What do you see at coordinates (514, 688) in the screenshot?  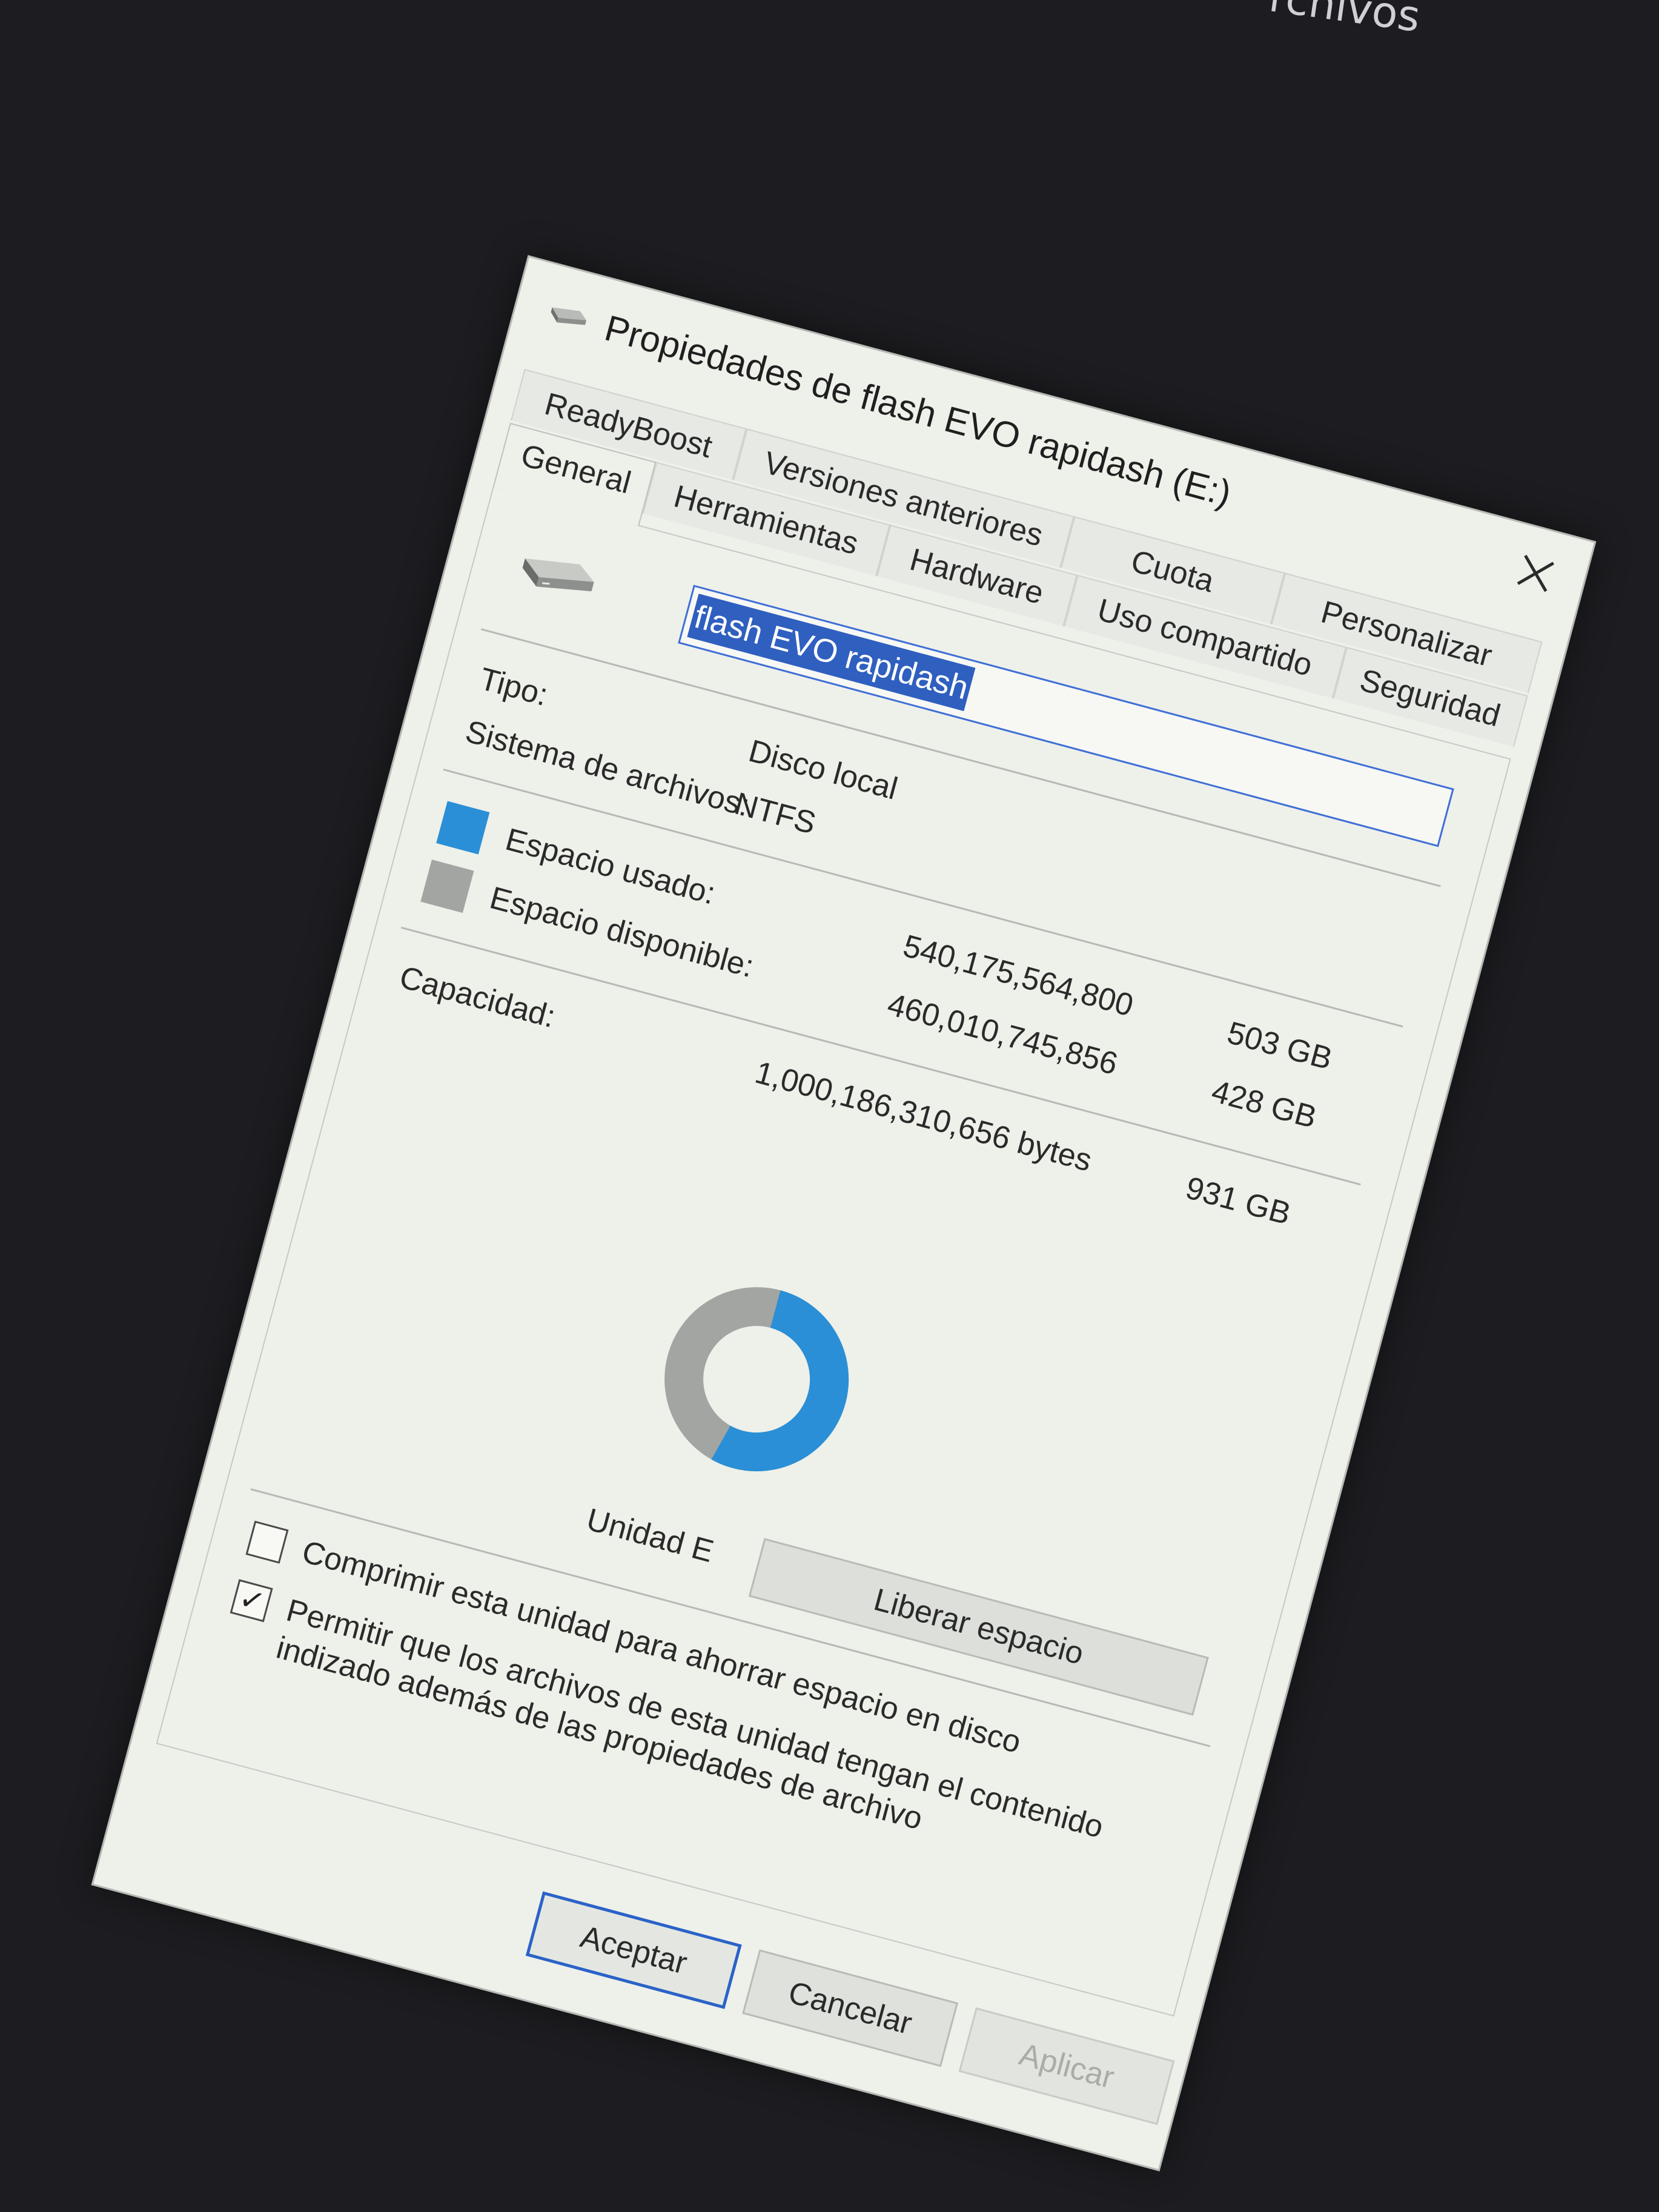 I see `type-label: Tipo:` at bounding box center [514, 688].